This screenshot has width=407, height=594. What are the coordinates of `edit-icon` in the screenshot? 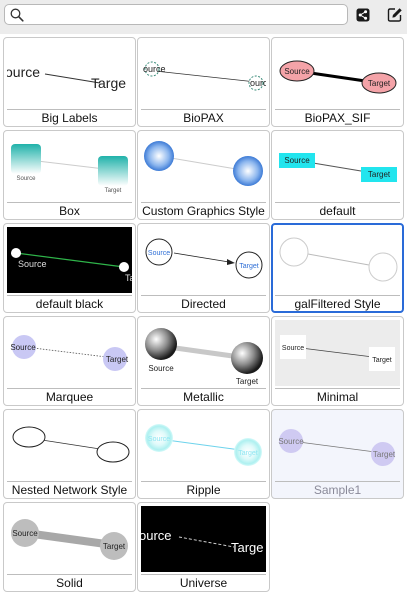 It's located at (394, 15).